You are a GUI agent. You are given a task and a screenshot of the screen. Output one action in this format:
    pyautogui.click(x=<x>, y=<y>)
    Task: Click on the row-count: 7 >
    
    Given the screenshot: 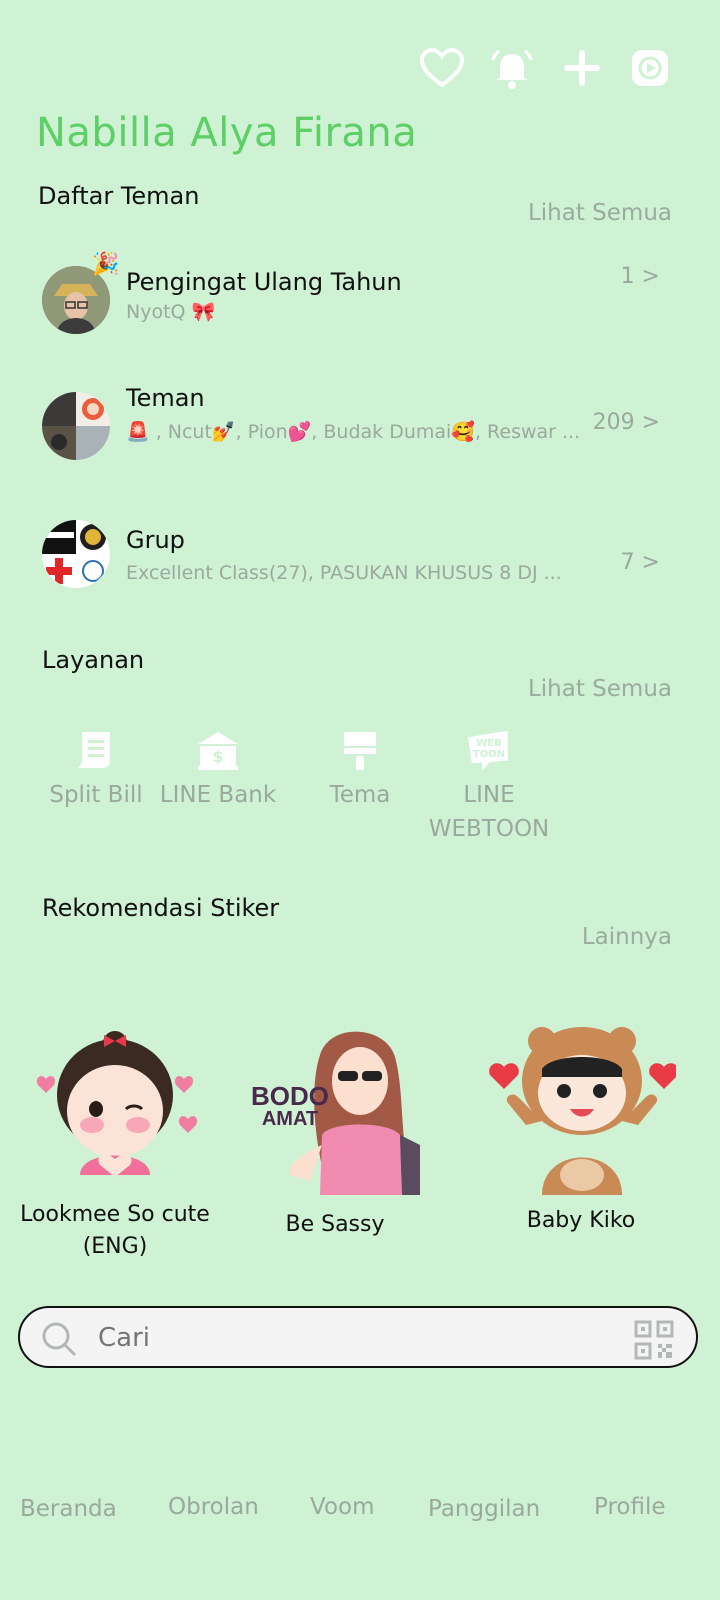 What is the action you would take?
    pyautogui.click(x=640, y=562)
    